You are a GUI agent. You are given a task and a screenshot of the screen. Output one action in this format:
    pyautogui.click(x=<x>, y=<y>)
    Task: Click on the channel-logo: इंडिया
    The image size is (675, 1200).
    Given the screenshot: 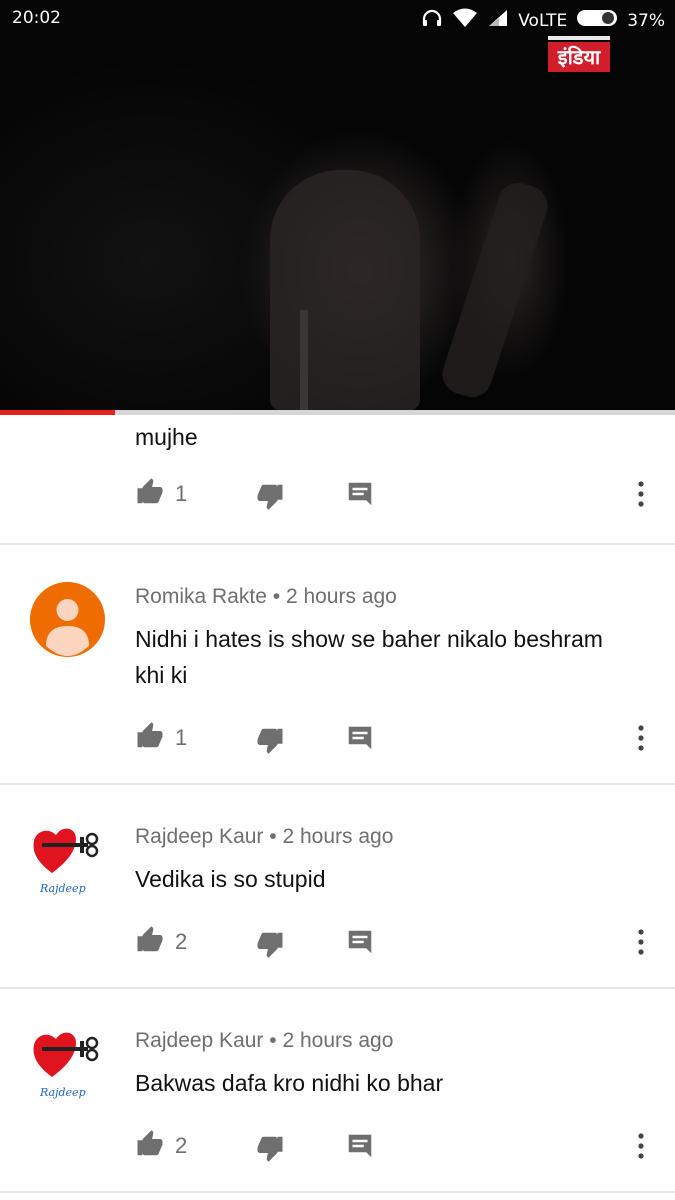 What is the action you would take?
    pyautogui.click(x=579, y=56)
    